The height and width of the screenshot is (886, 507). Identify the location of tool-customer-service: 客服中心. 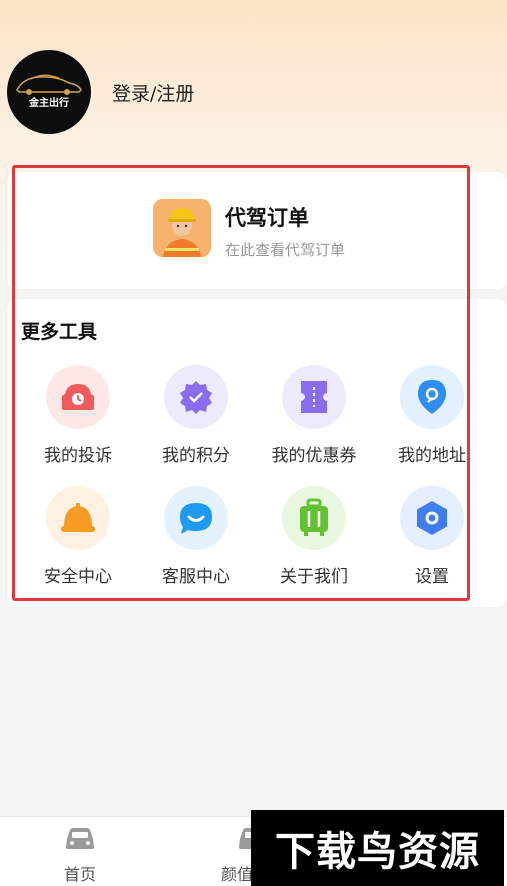
(196, 536).